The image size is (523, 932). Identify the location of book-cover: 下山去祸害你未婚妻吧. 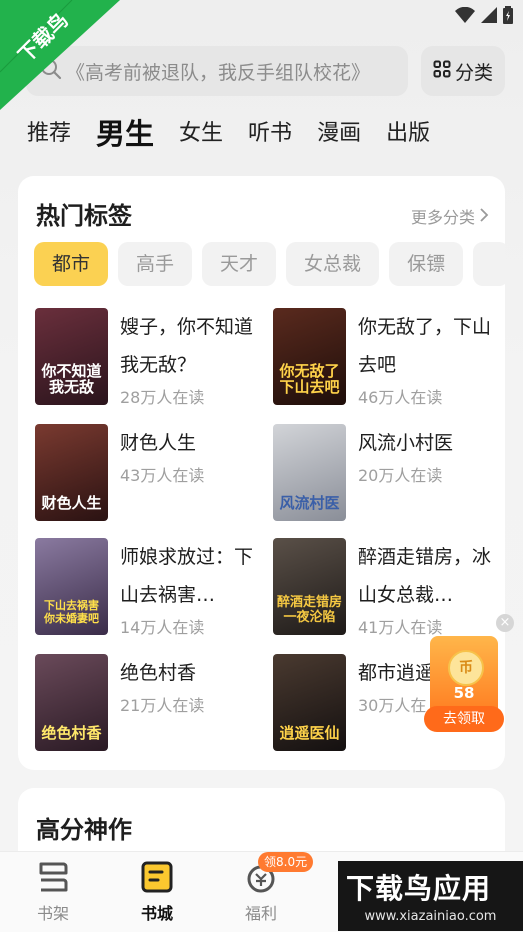
(71, 586).